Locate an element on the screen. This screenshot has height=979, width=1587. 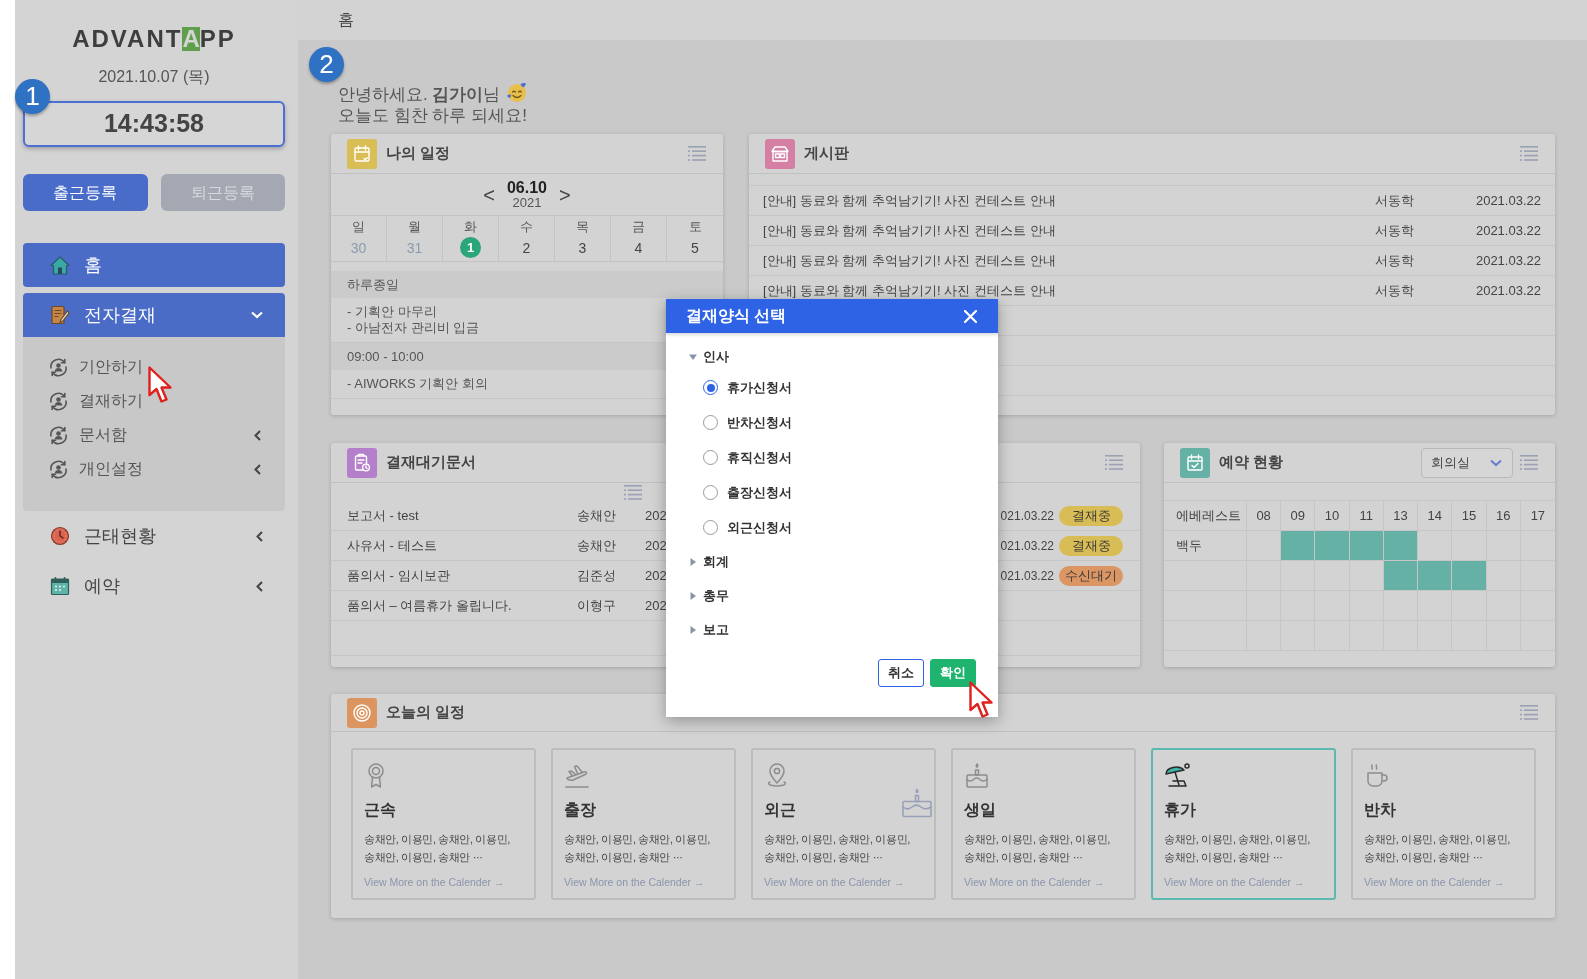
option-label: 출장신청서 is located at coordinates (759, 492).